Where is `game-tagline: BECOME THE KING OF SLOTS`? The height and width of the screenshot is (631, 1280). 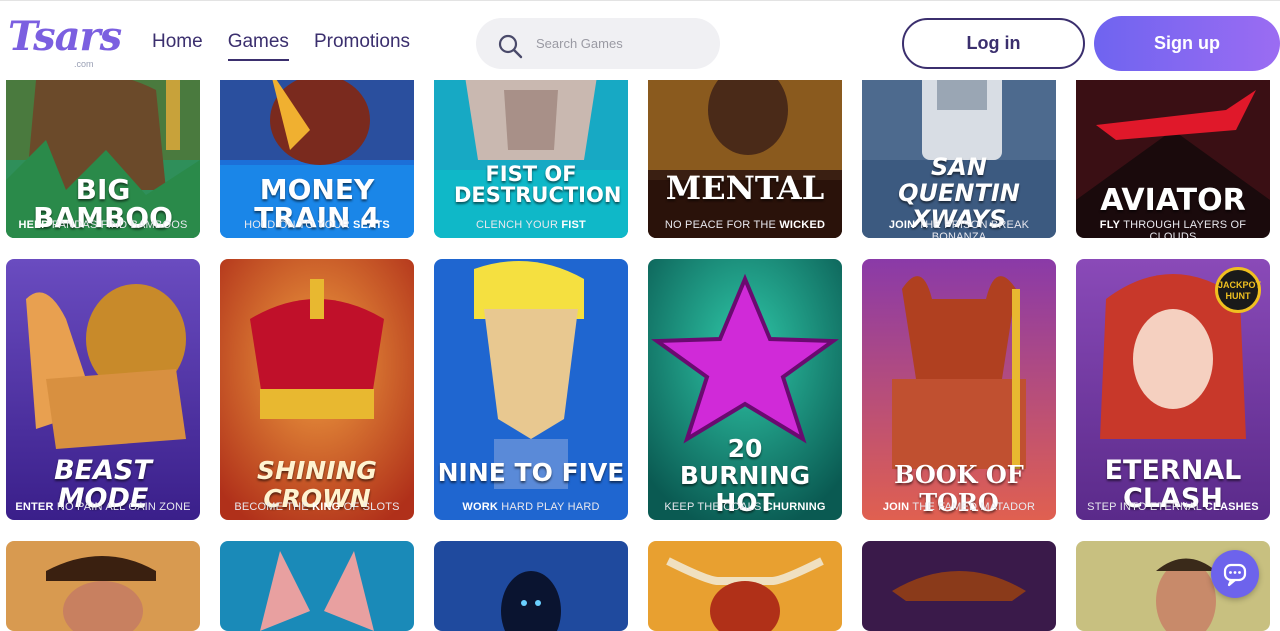
game-tagline: BECOME THE KING OF SLOTS is located at coordinates (317, 507).